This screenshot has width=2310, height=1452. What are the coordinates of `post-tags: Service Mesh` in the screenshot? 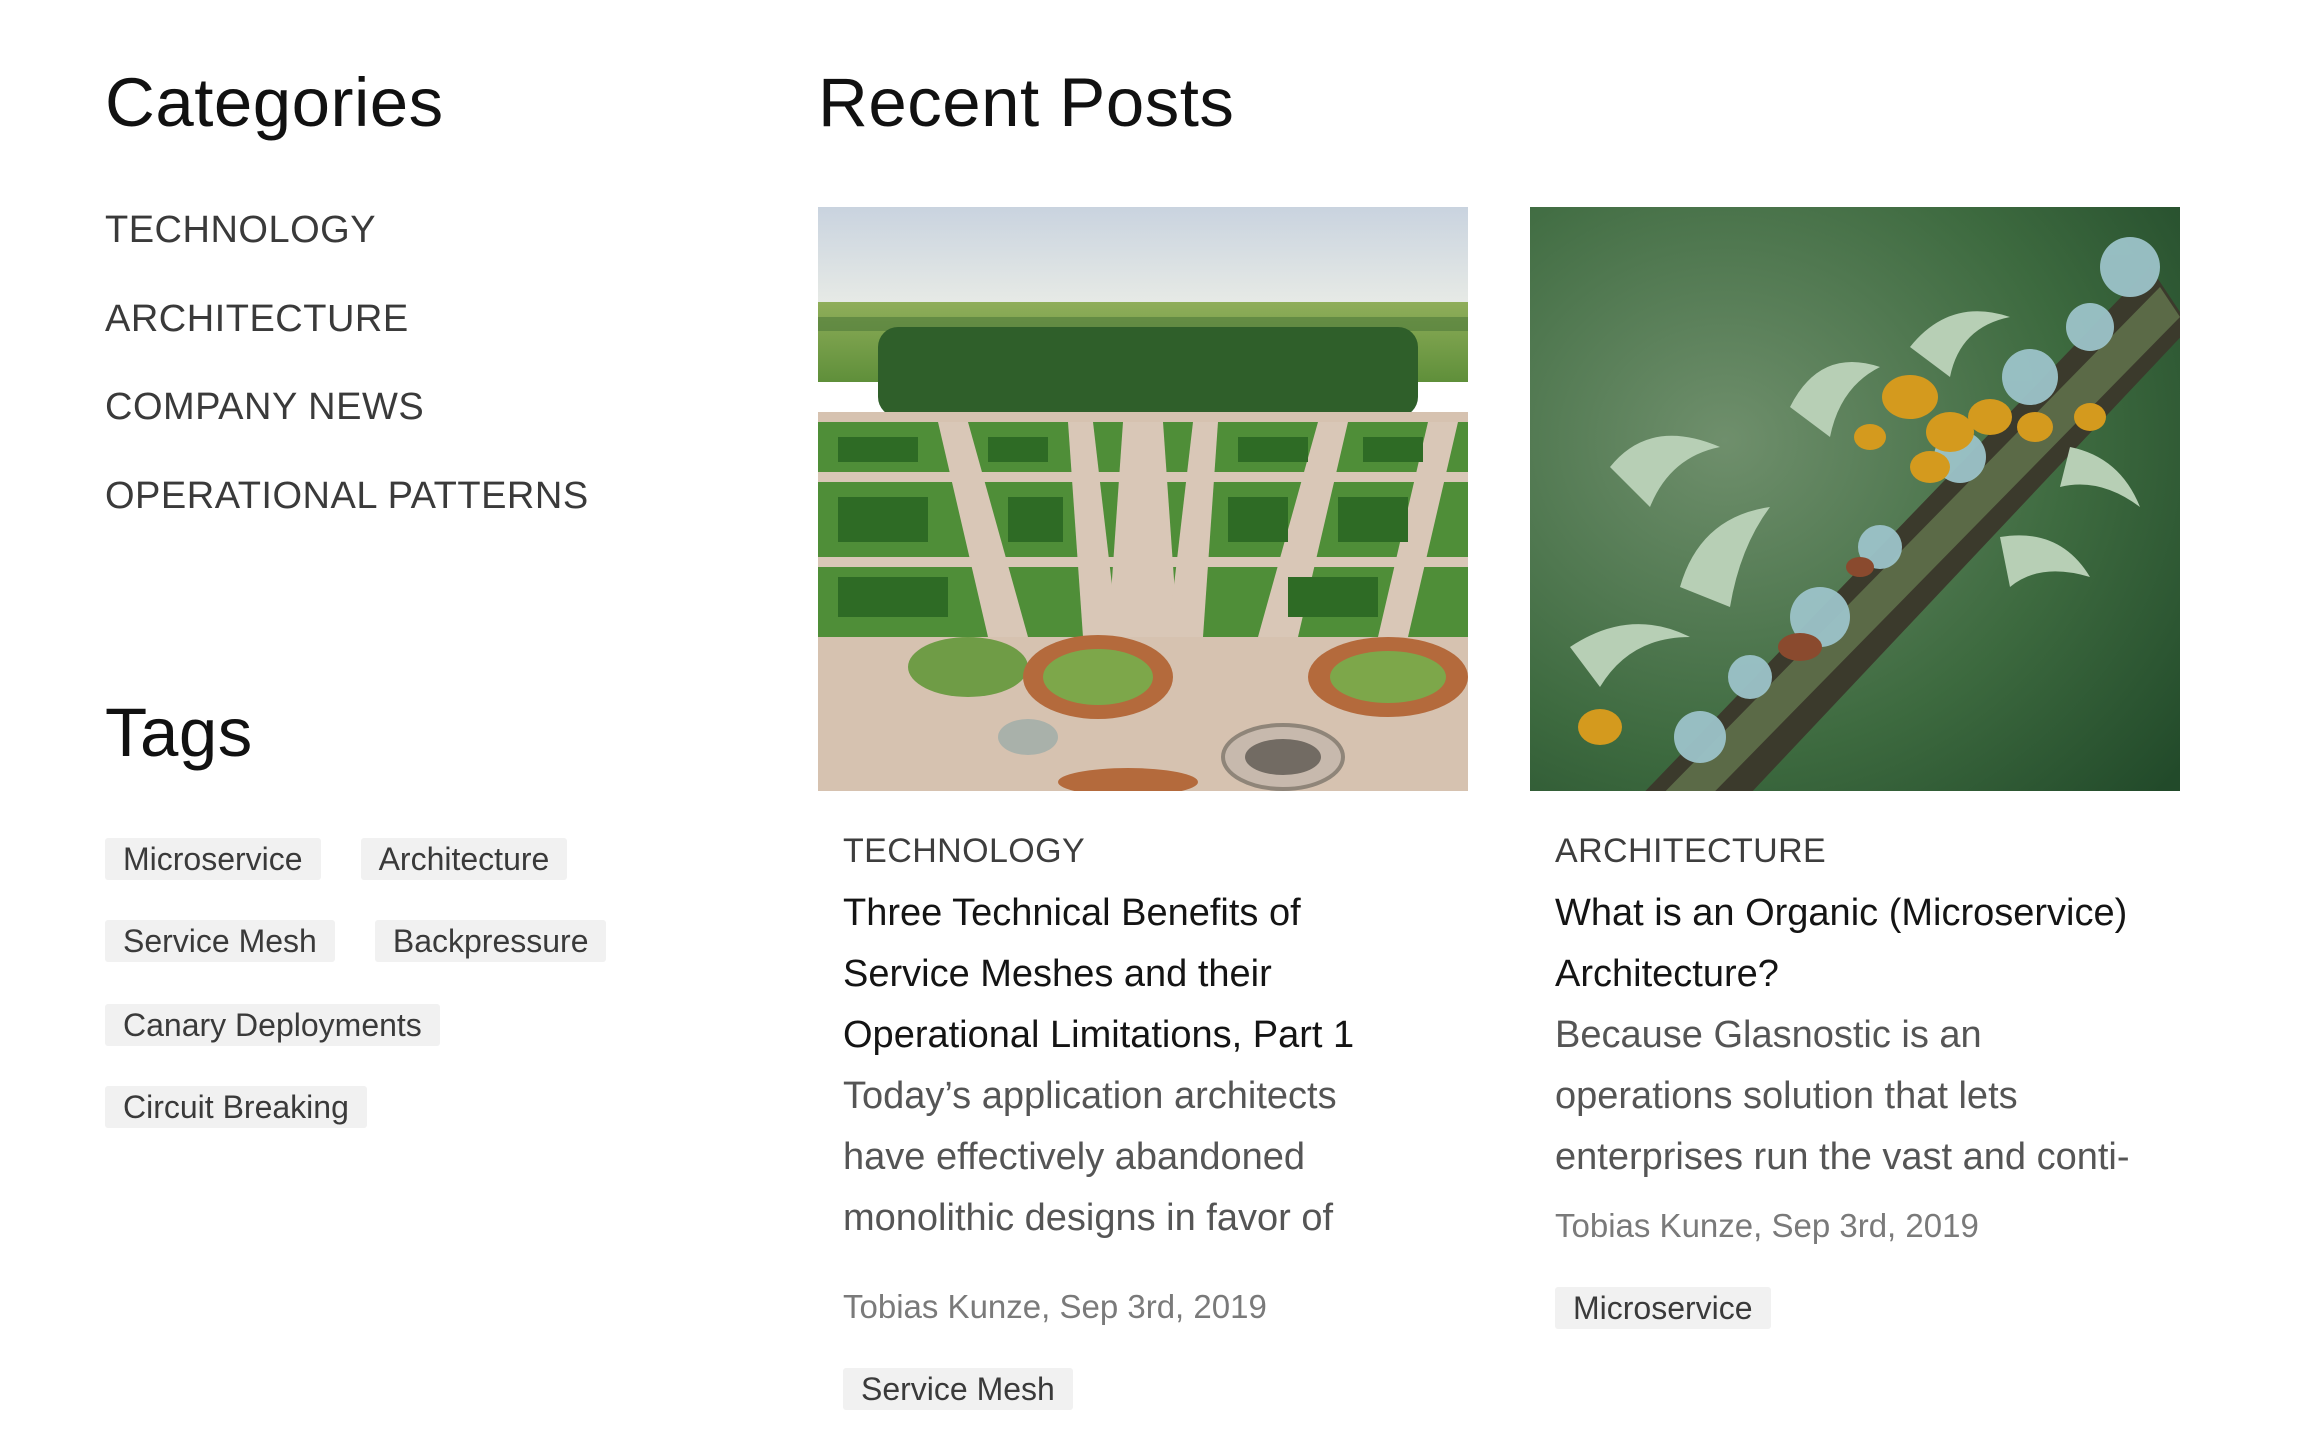 It's located at (1143, 1389).